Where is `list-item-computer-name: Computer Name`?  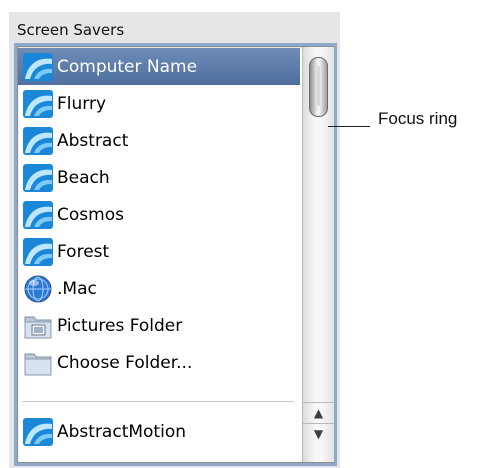 list-item-computer-name: Computer Name is located at coordinates (159, 66).